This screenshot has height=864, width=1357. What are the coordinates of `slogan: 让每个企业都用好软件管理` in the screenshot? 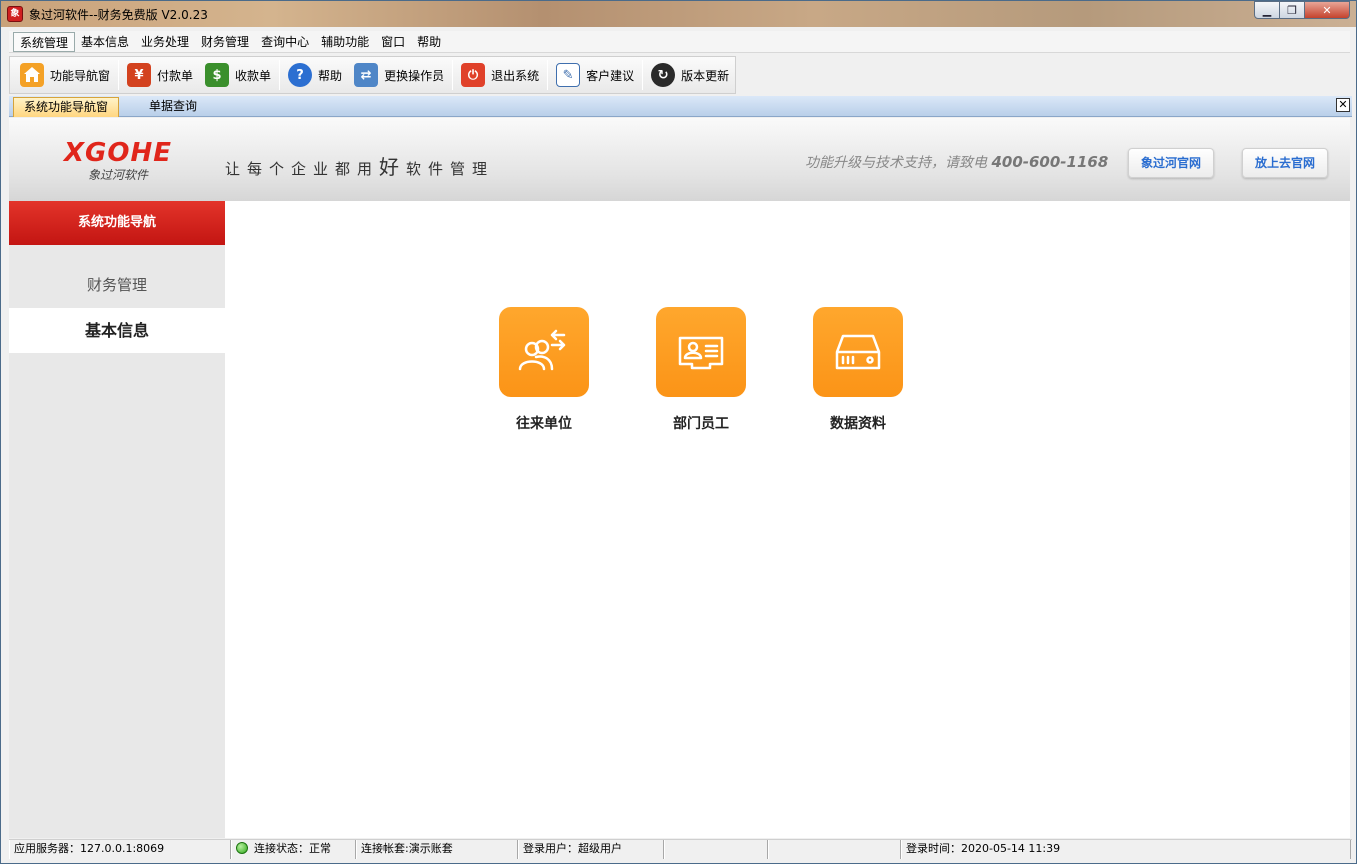 It's located at (359, 165).